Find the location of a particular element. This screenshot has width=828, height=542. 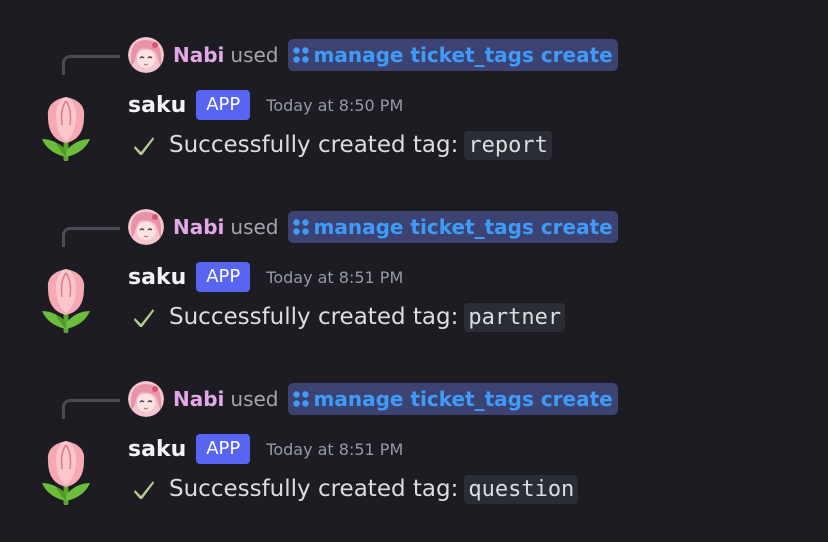

tag-code: partner is located at coordinates (515, 317).